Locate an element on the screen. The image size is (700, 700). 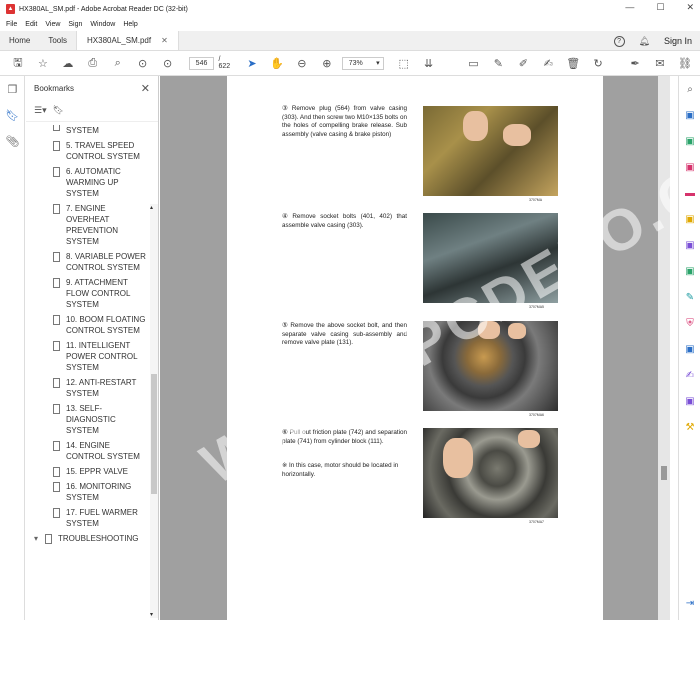
document-scroll-thumb is located at coordinates (664, 473).